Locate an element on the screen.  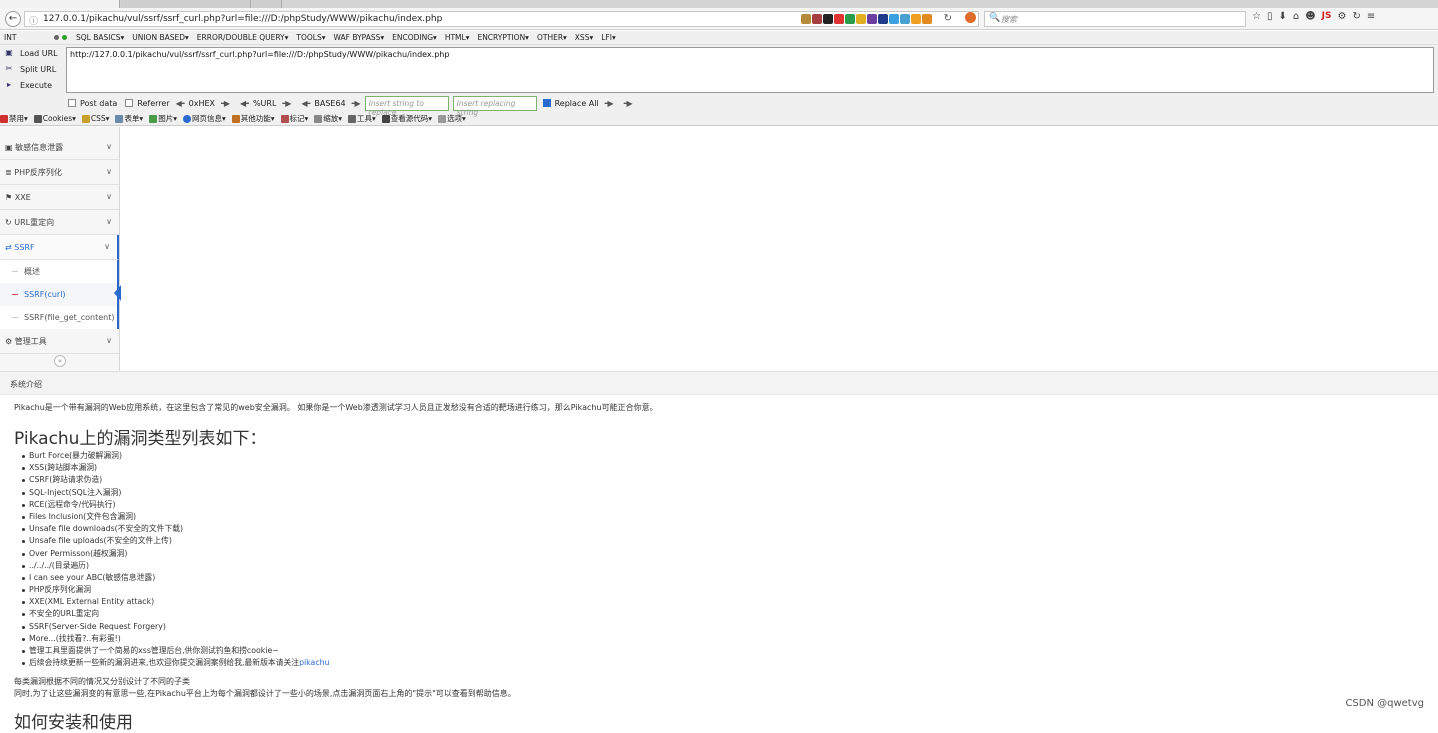
sidebar-item-ssrf: ⇄ SSRF ∨ is located at coordinates (59, 247).